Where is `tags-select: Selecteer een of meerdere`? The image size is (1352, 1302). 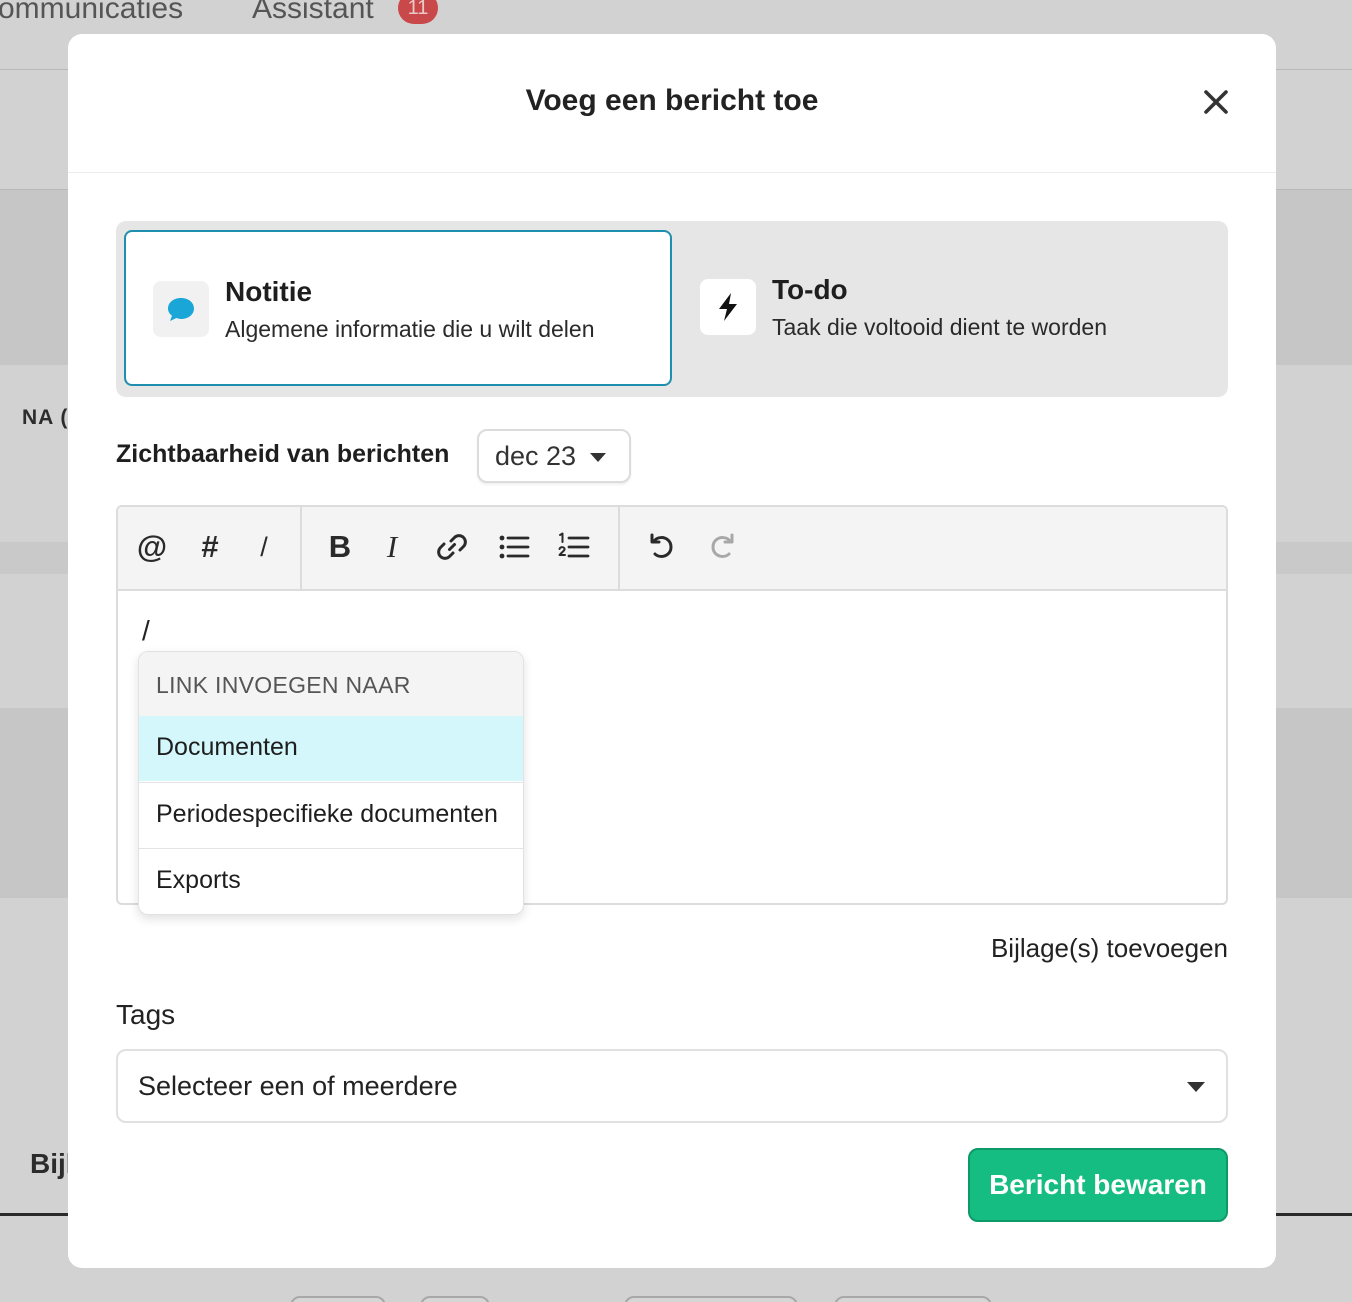 tags-select: Selecteer een of meerdere is located at coordinates (672, 1086).